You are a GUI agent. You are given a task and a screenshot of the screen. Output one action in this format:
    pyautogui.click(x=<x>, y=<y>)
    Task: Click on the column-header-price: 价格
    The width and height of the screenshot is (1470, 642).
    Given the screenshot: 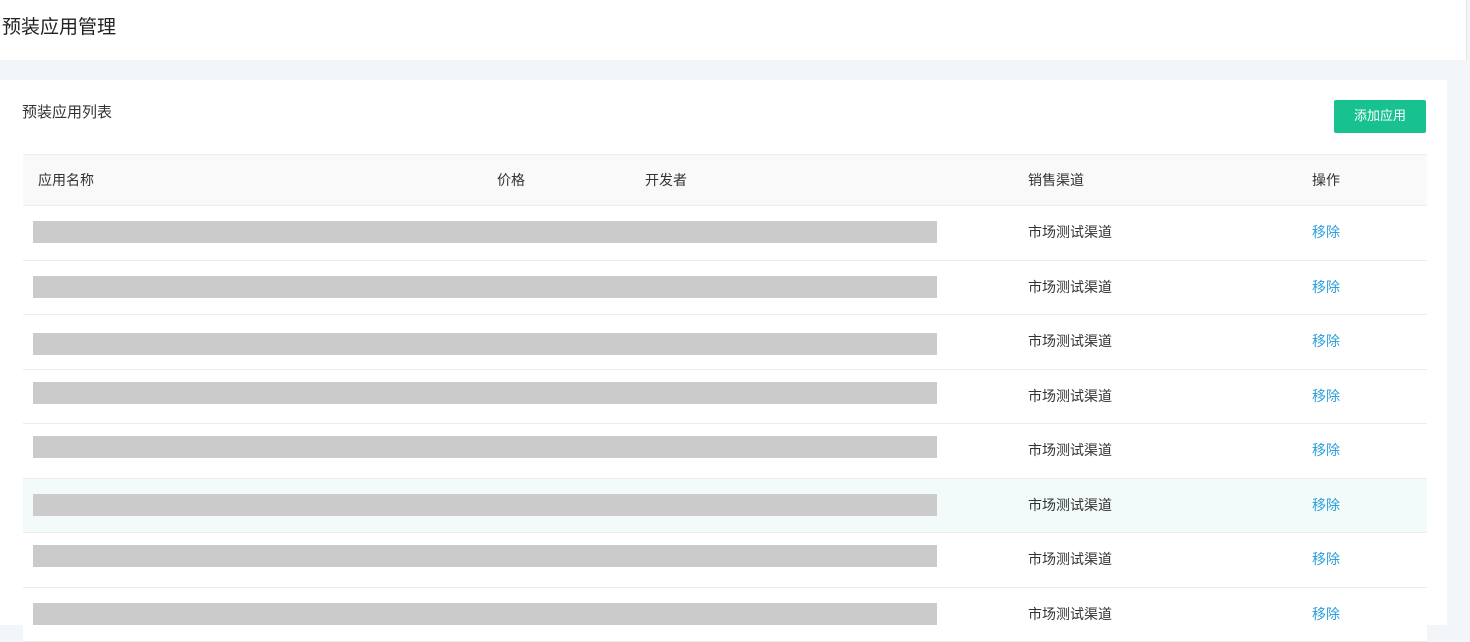 What is the action you would take?
    pyautogui.click(x=511, y=181)
    